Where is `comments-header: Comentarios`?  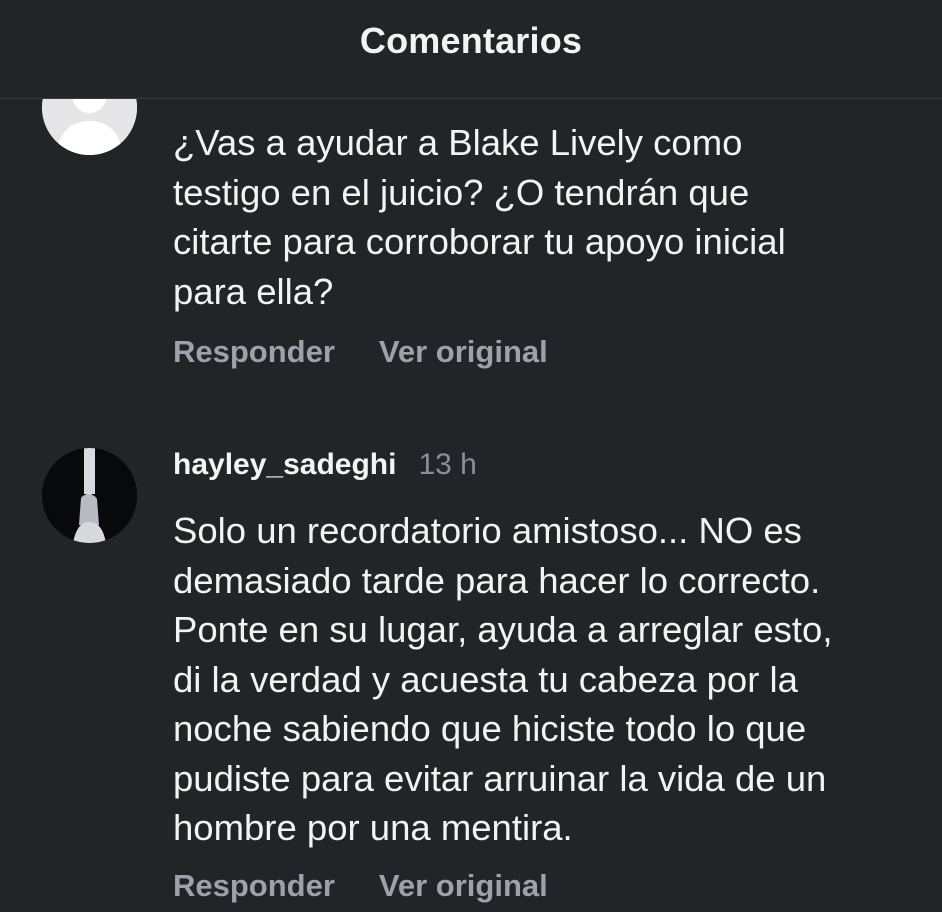
comments-header: Comentarios is located at coordinates (471, 49).